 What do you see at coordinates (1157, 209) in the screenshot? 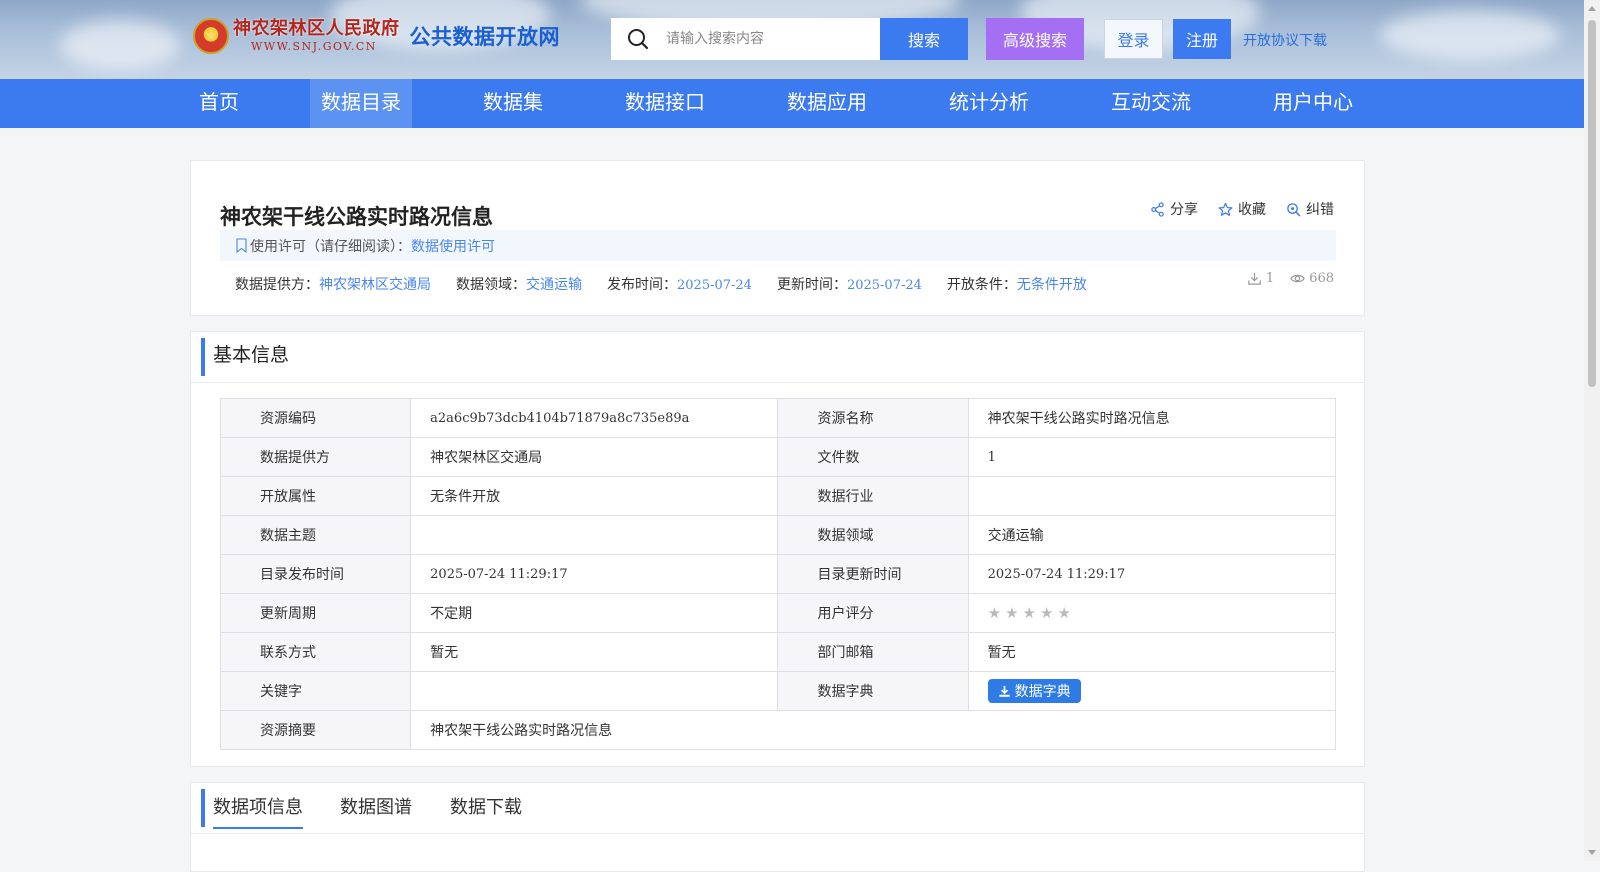
I see `share-icon` at bounding box center [1157, 209].